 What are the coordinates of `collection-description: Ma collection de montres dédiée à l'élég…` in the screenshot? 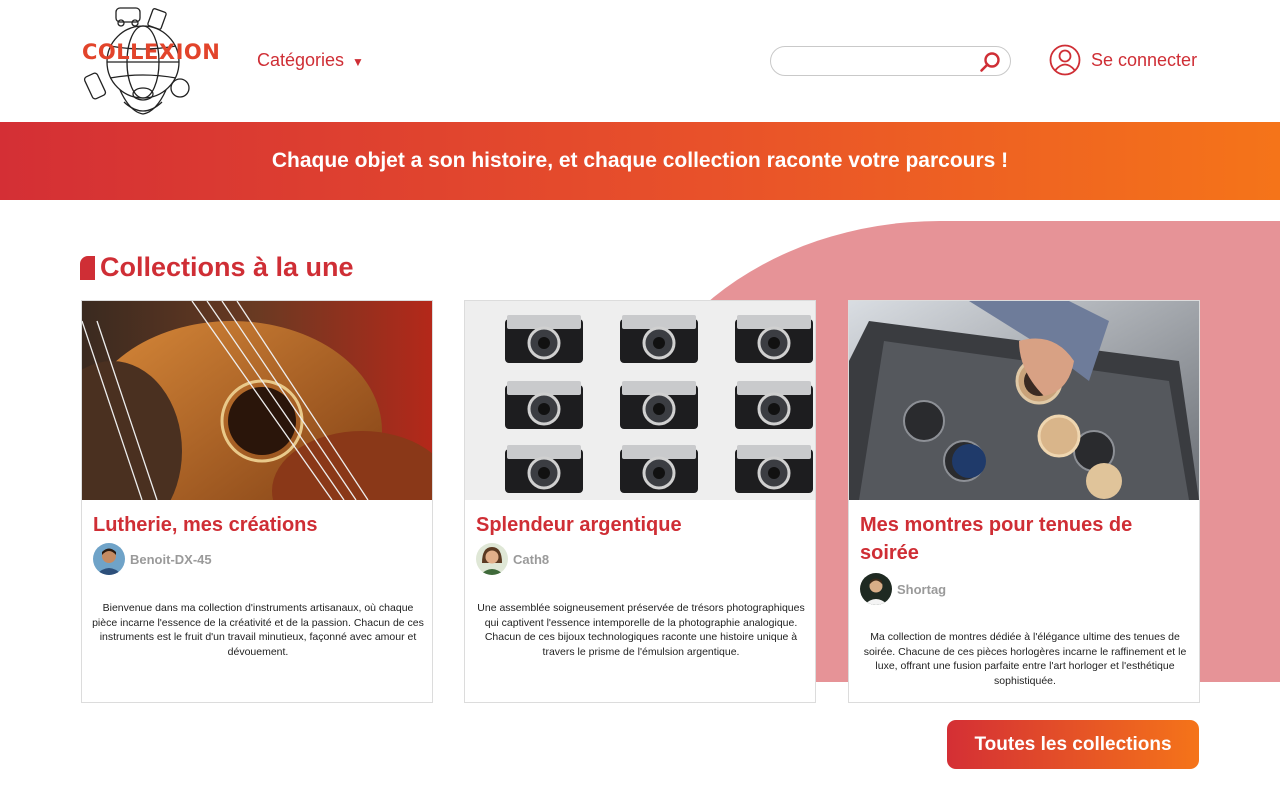 It's located at (1025, 659).